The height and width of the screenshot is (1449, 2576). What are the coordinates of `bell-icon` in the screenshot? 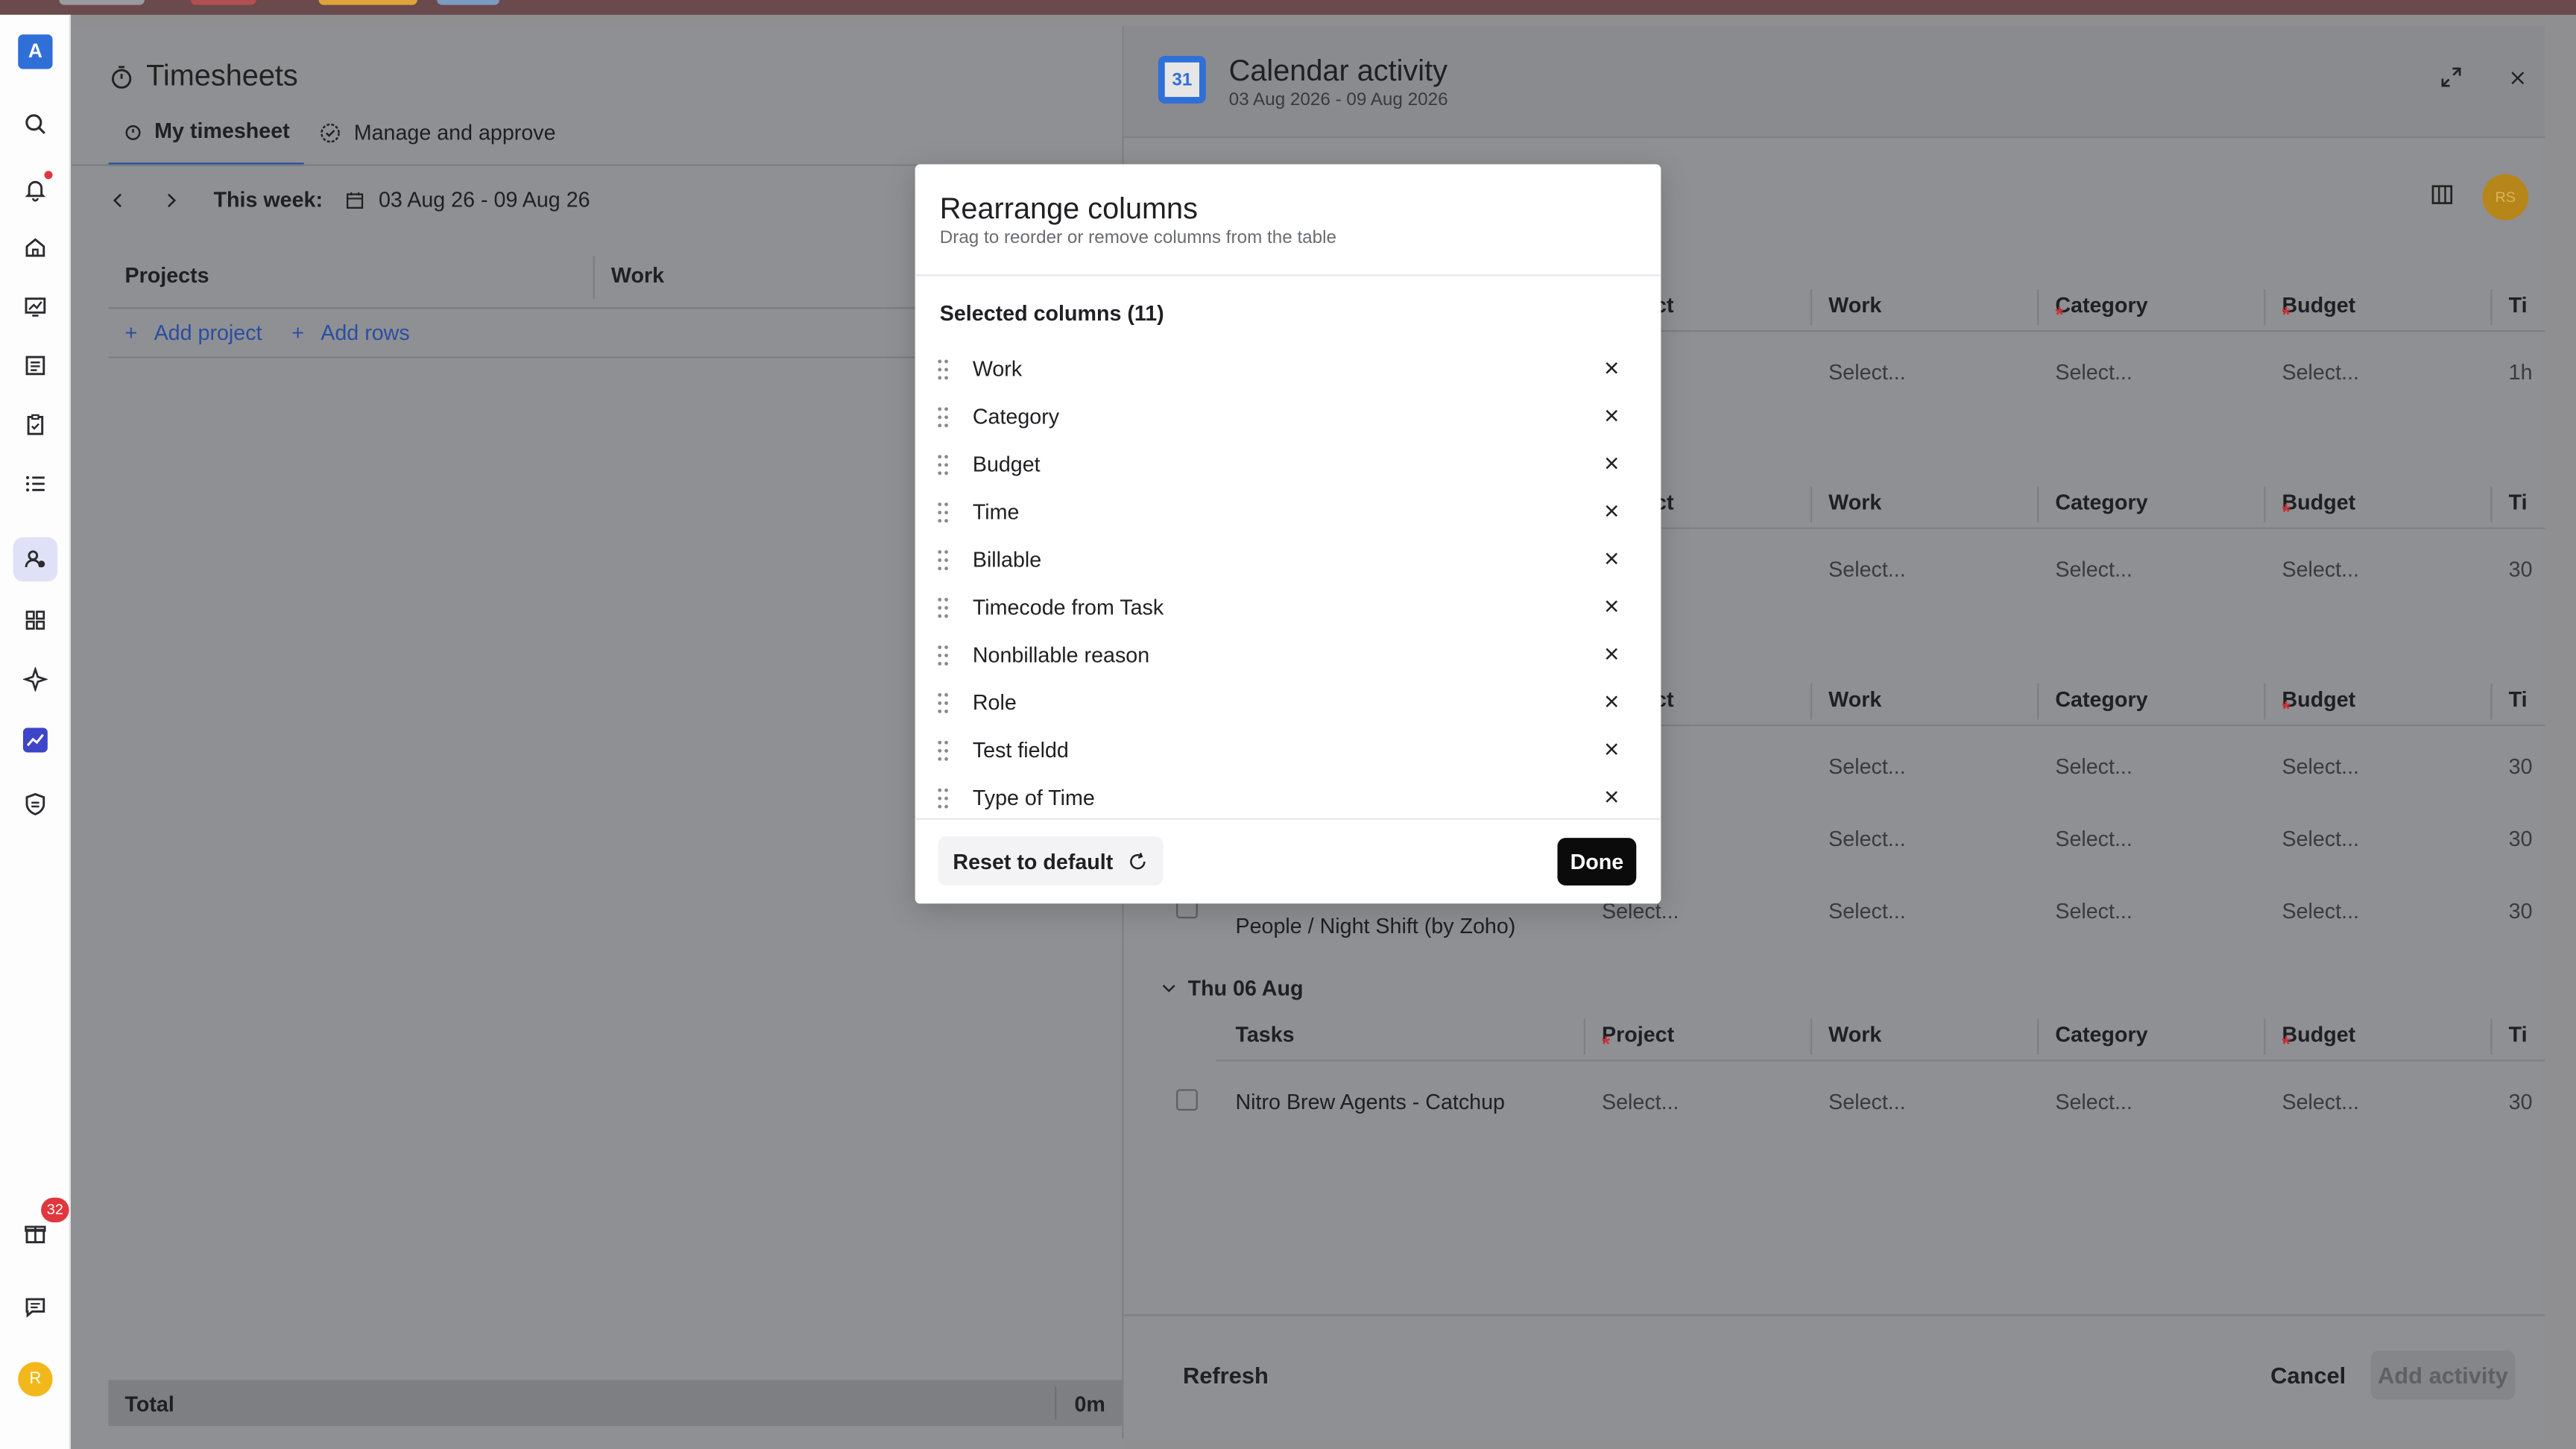 It's located at (35, 190).